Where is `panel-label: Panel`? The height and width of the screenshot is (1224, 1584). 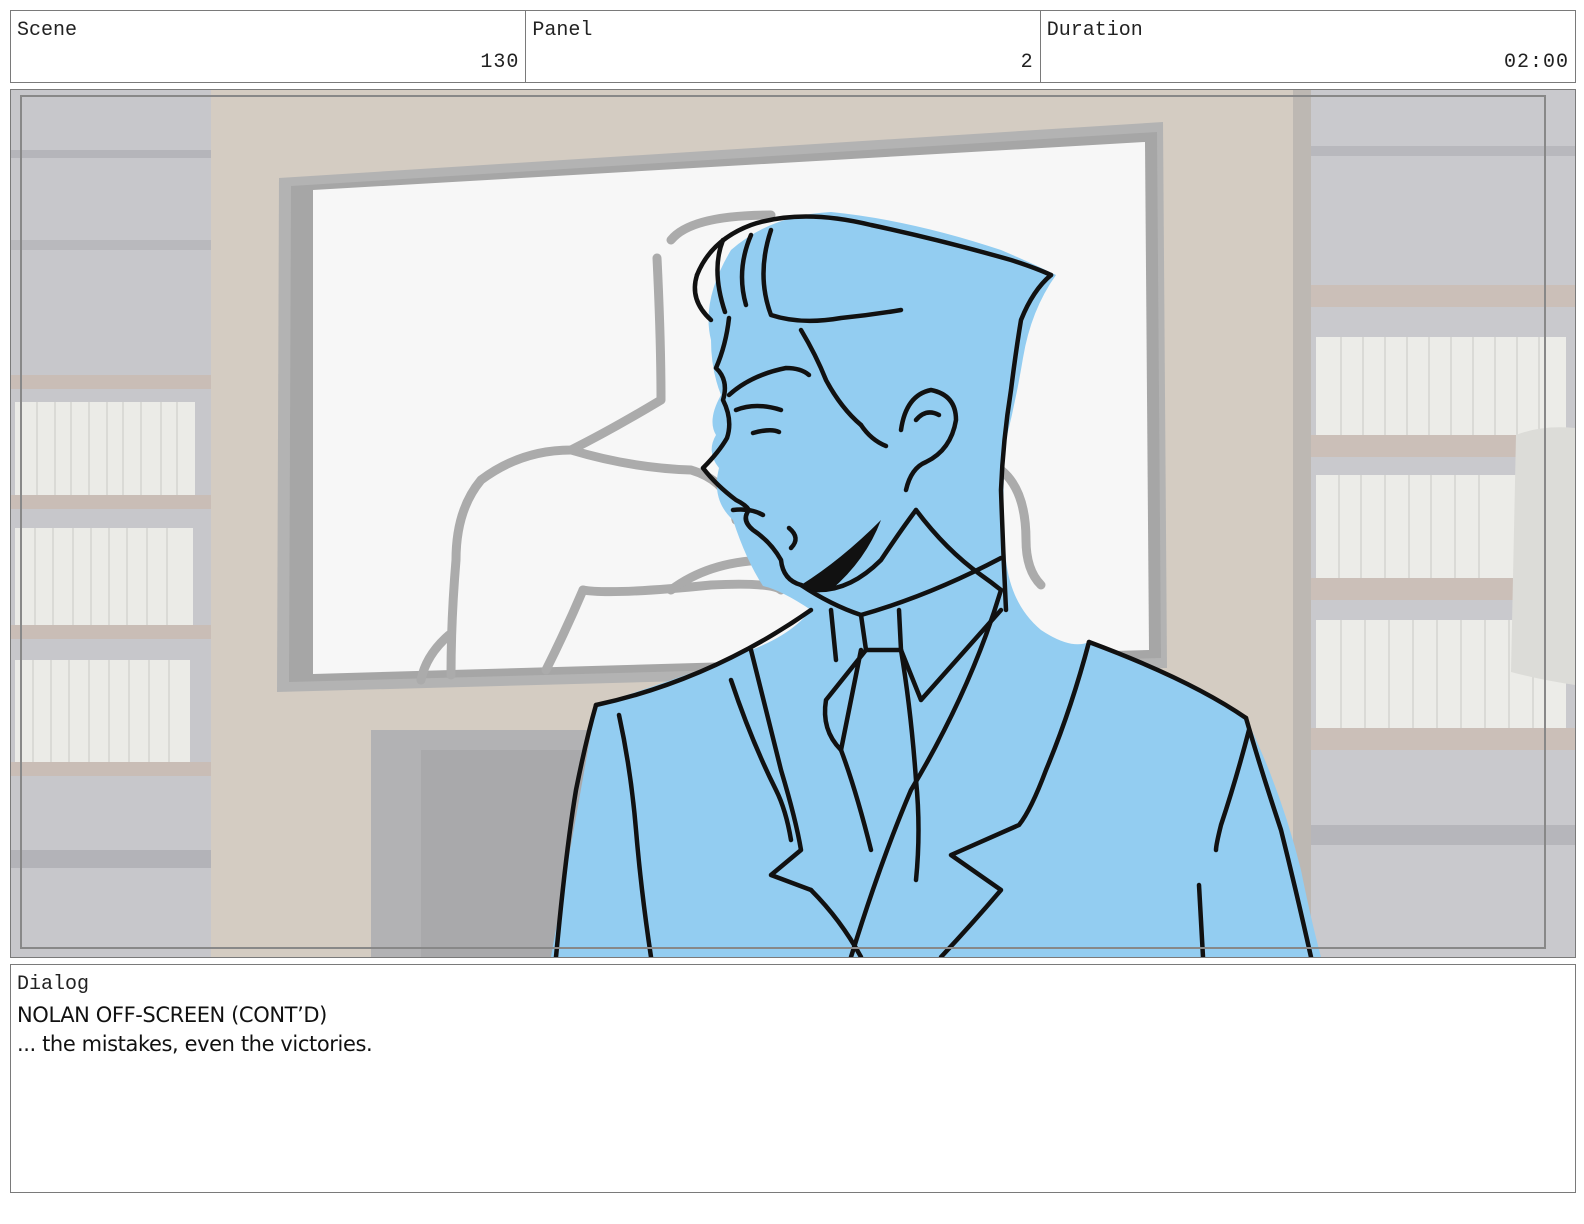 panel-label: Panel is located at coordinates (562, 30).